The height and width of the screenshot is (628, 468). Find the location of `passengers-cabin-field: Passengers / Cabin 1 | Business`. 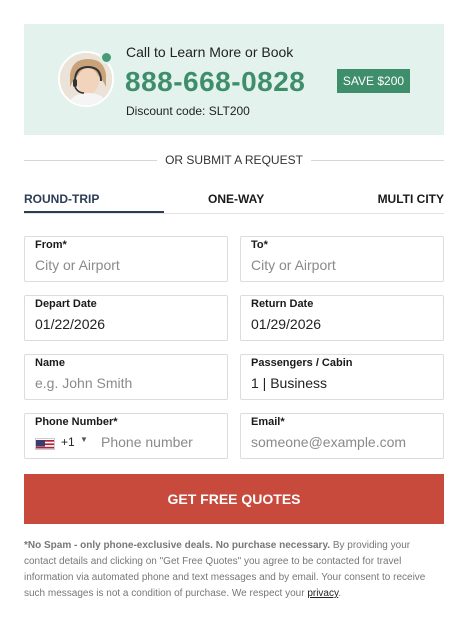

passengers-cabin-field: Passengers / Cabin 1 | Business is located at coordinates (342, 377).